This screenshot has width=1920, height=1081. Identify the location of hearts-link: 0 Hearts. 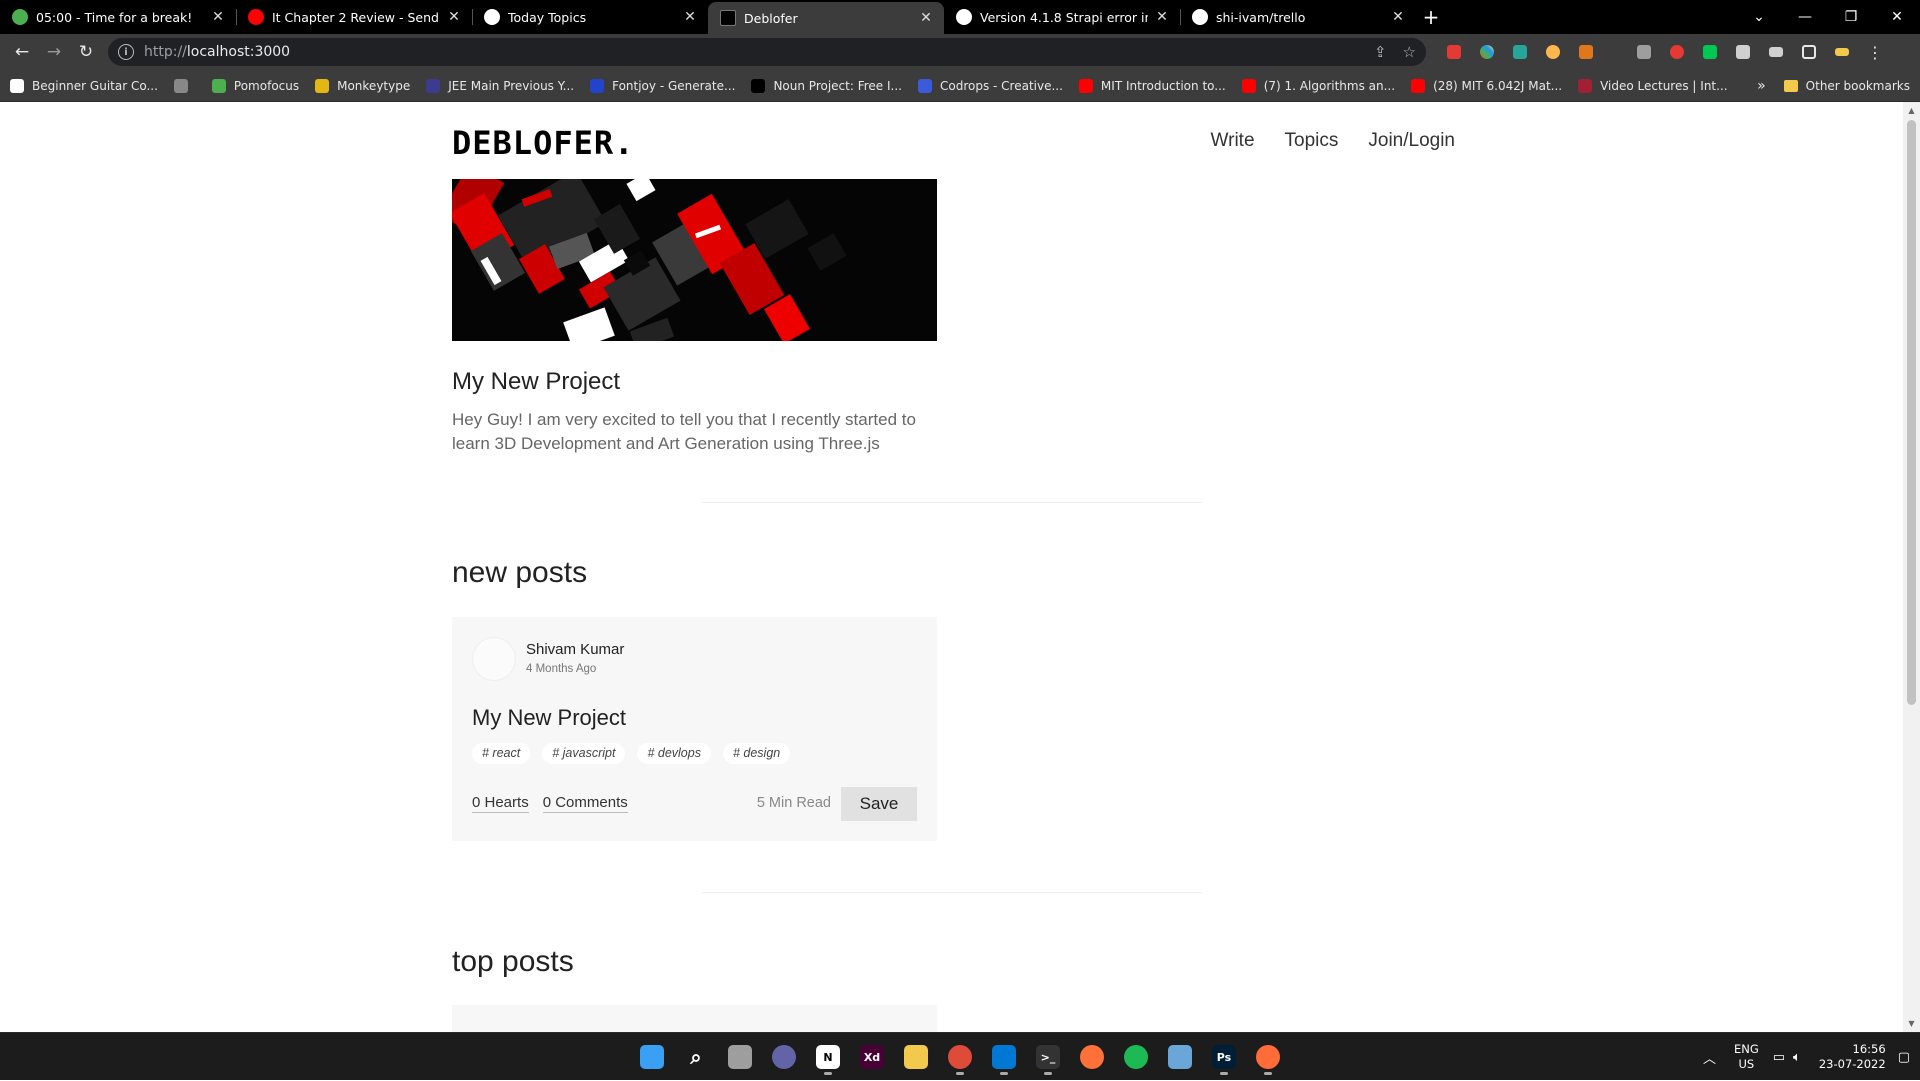
(500, 803).